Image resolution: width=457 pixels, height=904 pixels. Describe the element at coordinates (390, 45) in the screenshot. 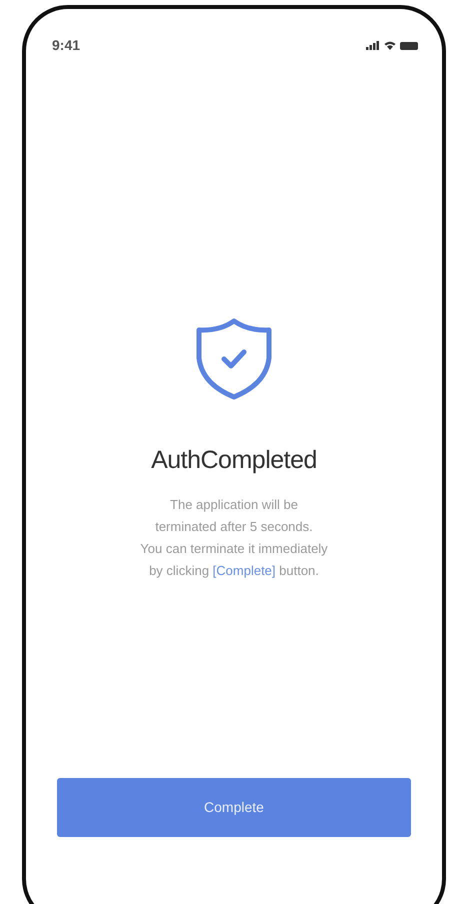

I see `wifi-icon` at that location.